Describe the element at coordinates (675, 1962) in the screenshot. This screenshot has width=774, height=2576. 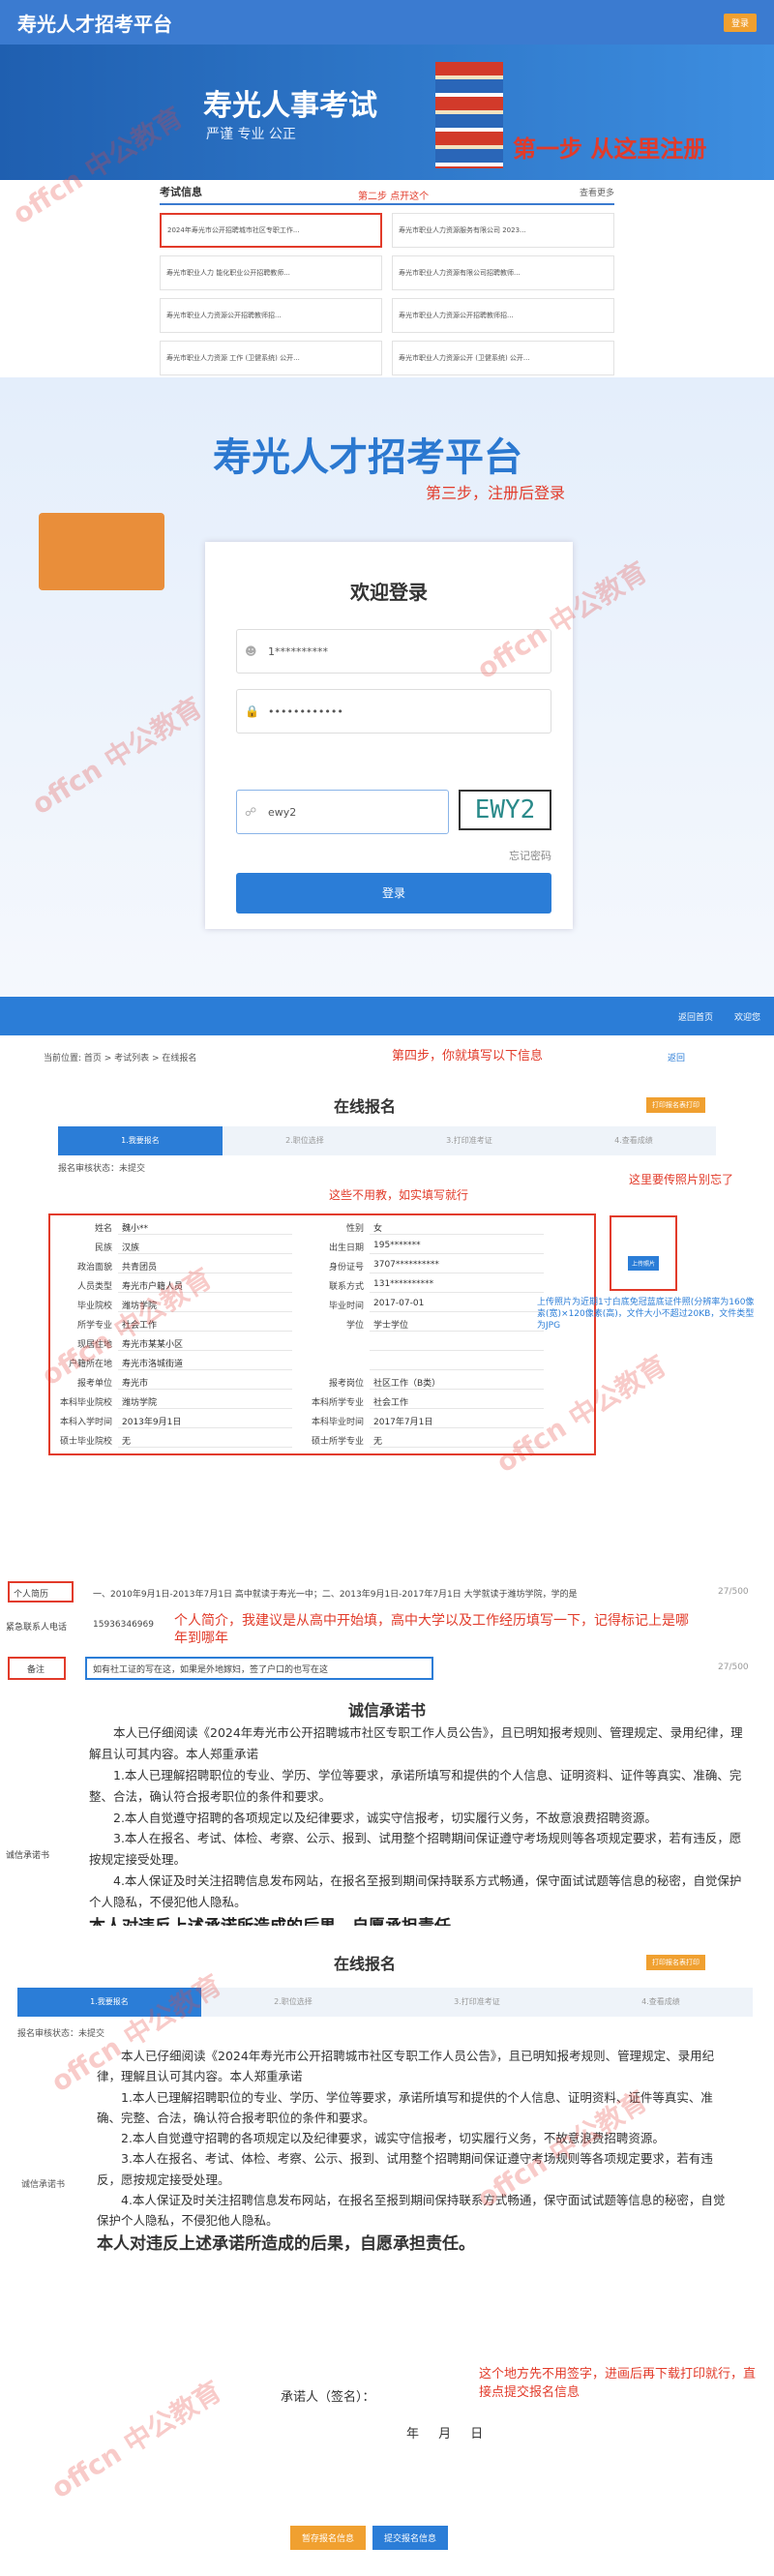
I see `print-form-button-2: 打印报名表打印` at that location.